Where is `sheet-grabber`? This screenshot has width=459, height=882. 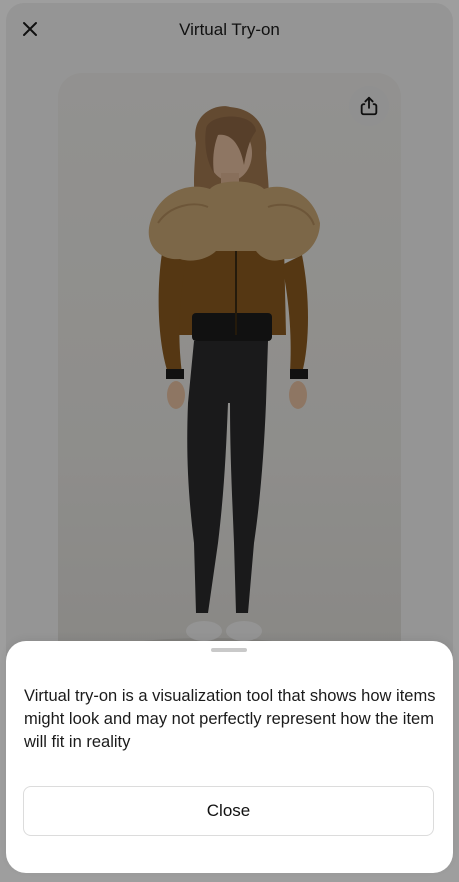
sheet-grabber is located at coordinates (229, 650).